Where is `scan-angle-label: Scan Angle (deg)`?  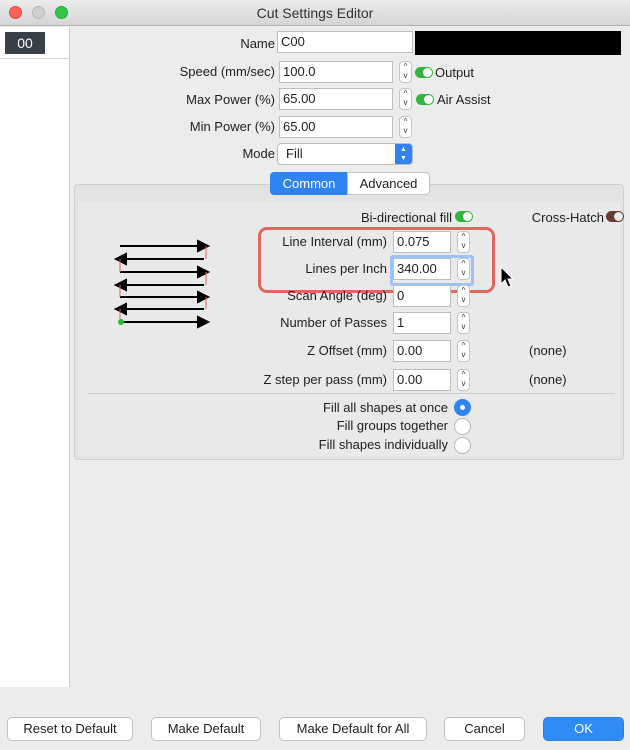
scan-angle-label: Scan Angle (deg) is located at coordinates (337, 295).